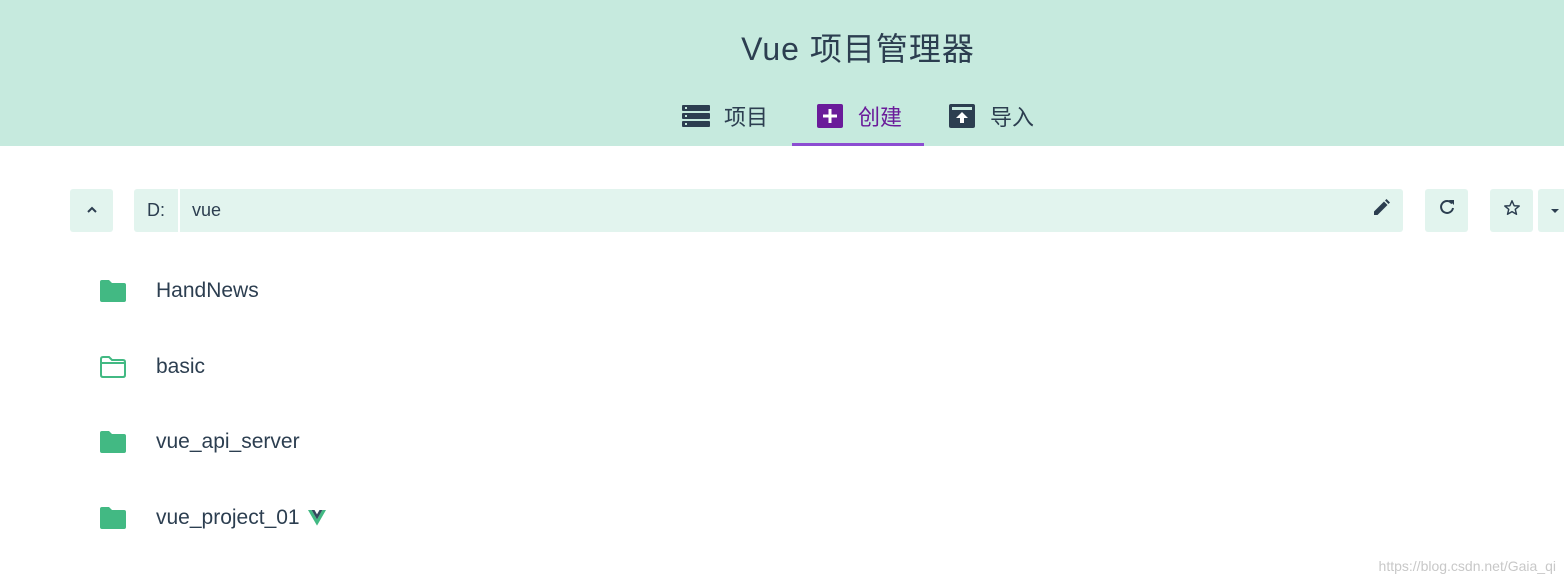  I want to click on favorite-button, so click(1511, 210).